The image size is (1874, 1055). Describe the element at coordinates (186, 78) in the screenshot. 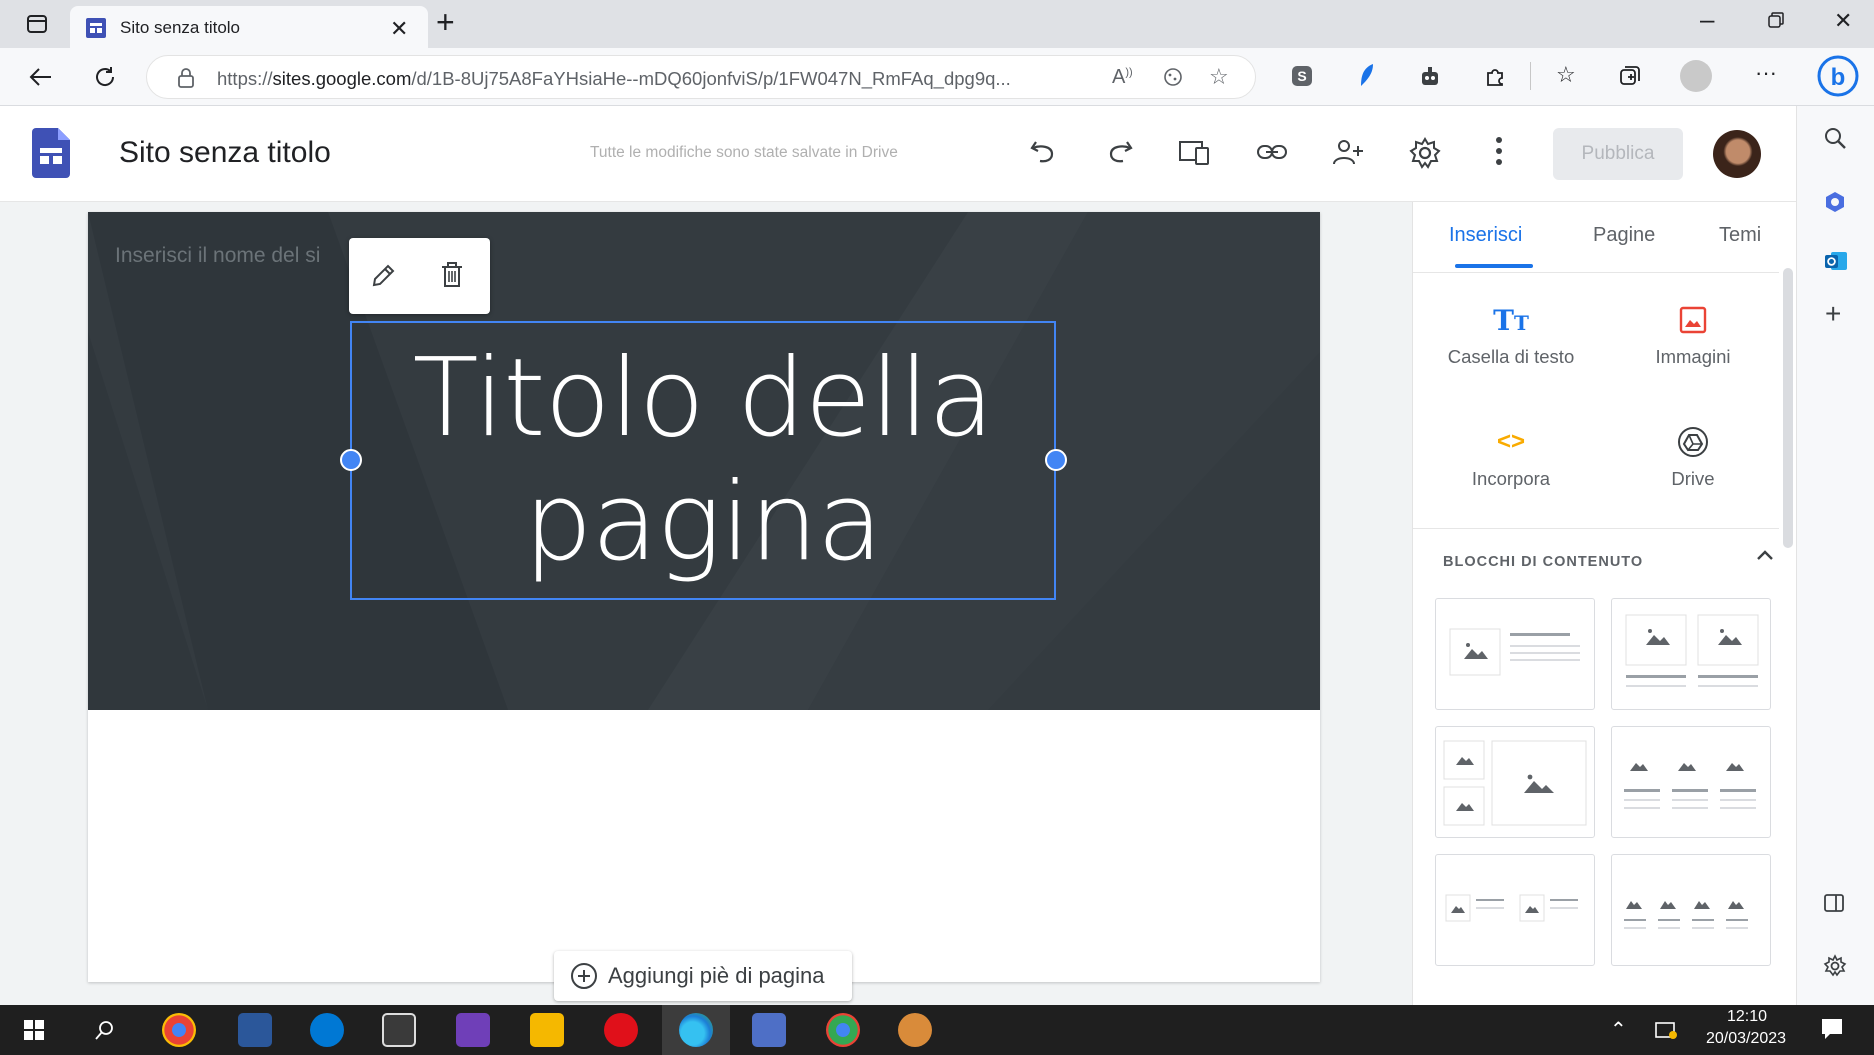

I see `lock-icon` at that location.